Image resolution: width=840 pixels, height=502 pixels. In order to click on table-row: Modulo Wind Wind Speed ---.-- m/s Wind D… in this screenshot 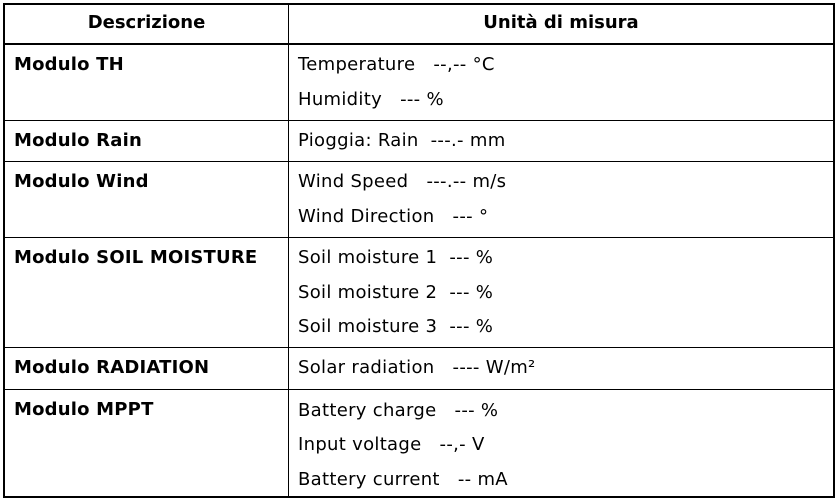, I will do `click(419, 199)`.